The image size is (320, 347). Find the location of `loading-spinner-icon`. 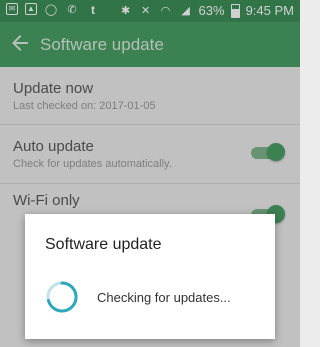

loading-spinner-icon is located at coordinates (62, 297).